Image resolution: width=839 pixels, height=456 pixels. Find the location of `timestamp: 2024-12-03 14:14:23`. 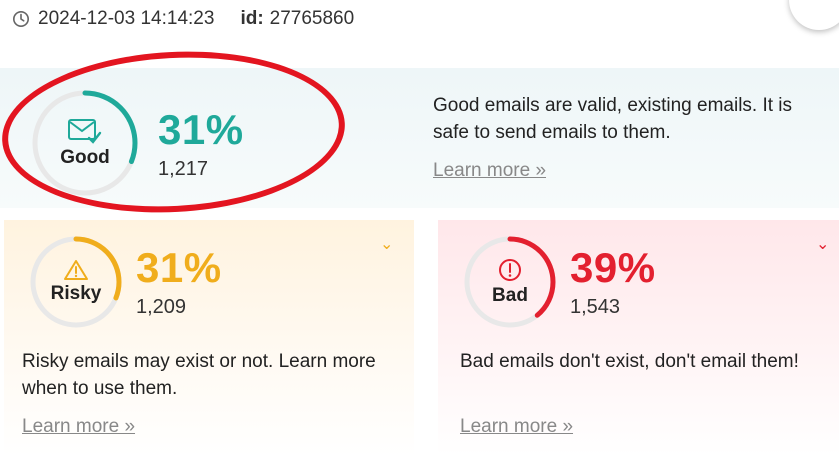

timestamp: 2024-12-03 14:14:23 is located at coordinates (126, 18).